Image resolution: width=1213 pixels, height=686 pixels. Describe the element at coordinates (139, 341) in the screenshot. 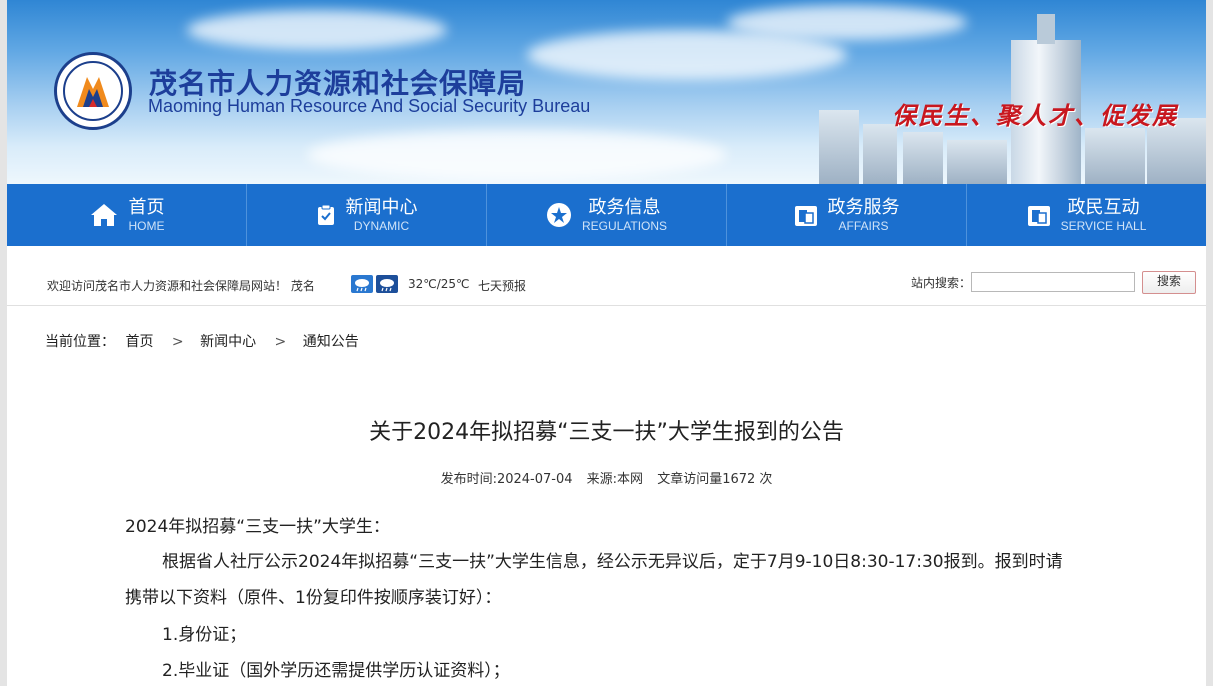

I see `breadcrumb-home: 首页` at that location.